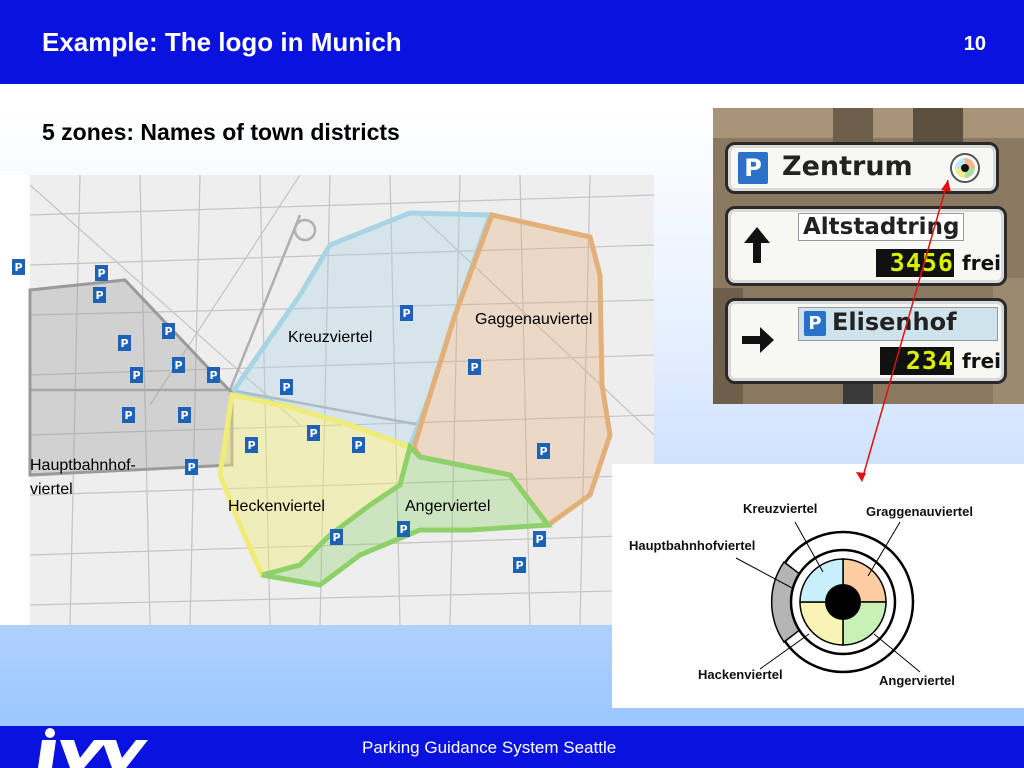  What do you see at coordinates (894, 322) in the screenshot?
I see `sign-elisenhof-text: Elisenhof` at bounding box center [894, 322].